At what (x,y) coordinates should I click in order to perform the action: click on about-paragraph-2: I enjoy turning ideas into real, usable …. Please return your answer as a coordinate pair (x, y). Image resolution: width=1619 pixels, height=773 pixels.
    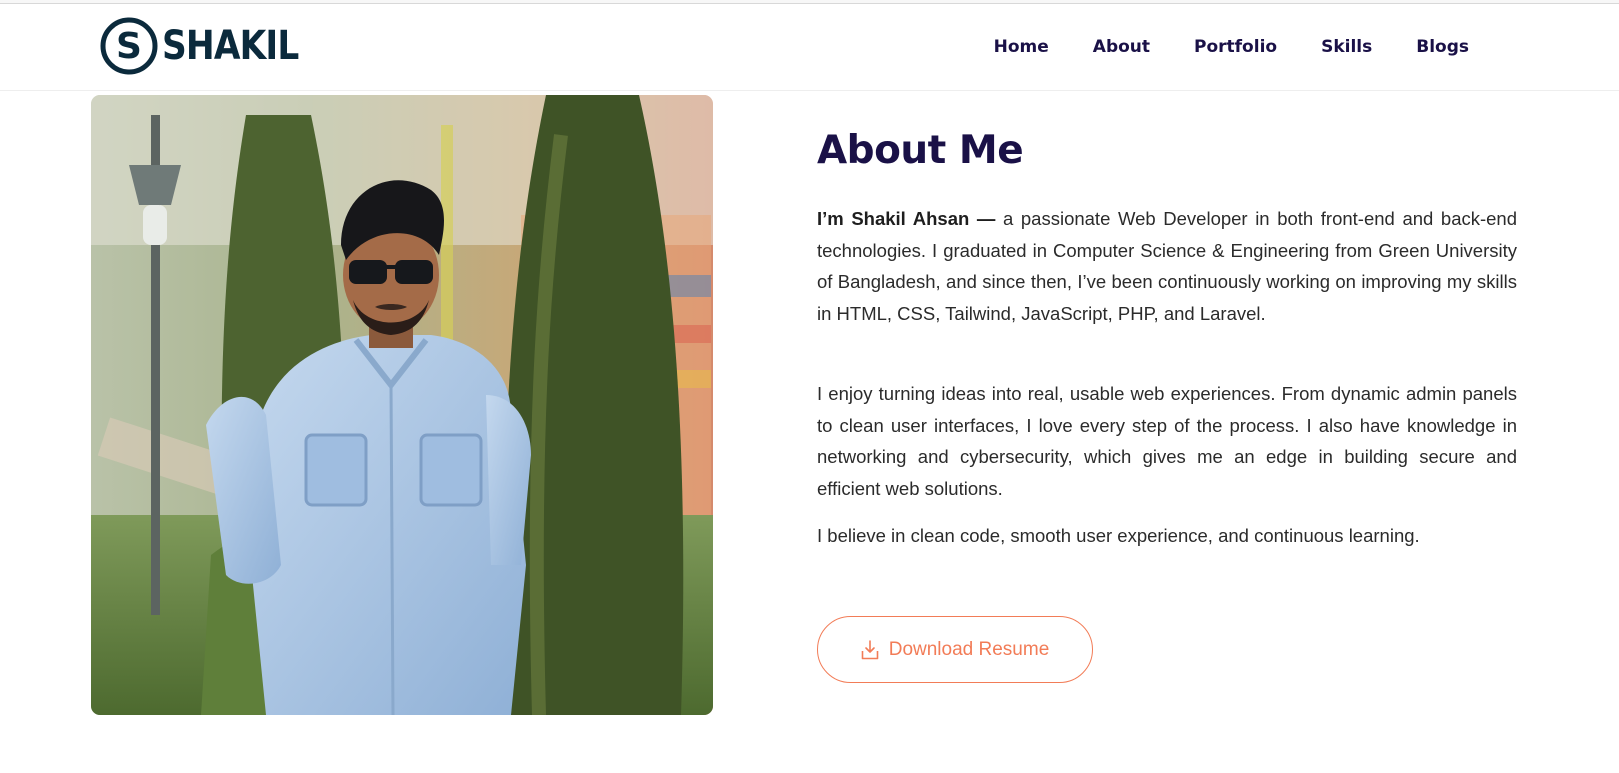
    Looking at the image, I should click on (1167, 441).